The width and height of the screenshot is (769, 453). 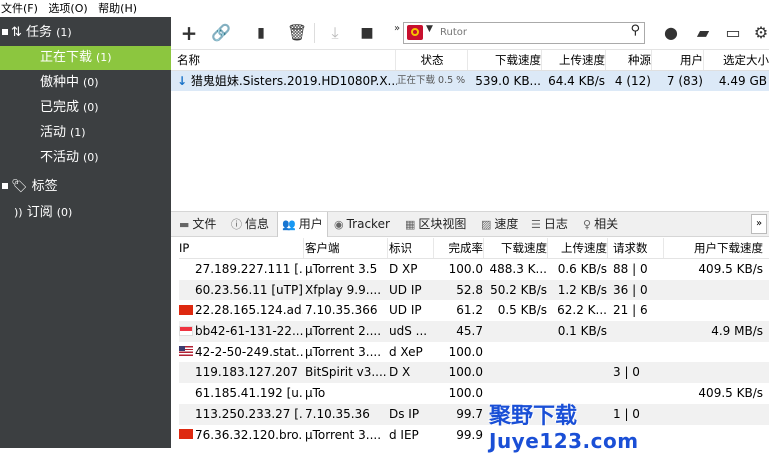 What do you see at coordinates (186, 309) in the screenshot?
I see `flag-cn-icon` at bounding box center [186, 309].